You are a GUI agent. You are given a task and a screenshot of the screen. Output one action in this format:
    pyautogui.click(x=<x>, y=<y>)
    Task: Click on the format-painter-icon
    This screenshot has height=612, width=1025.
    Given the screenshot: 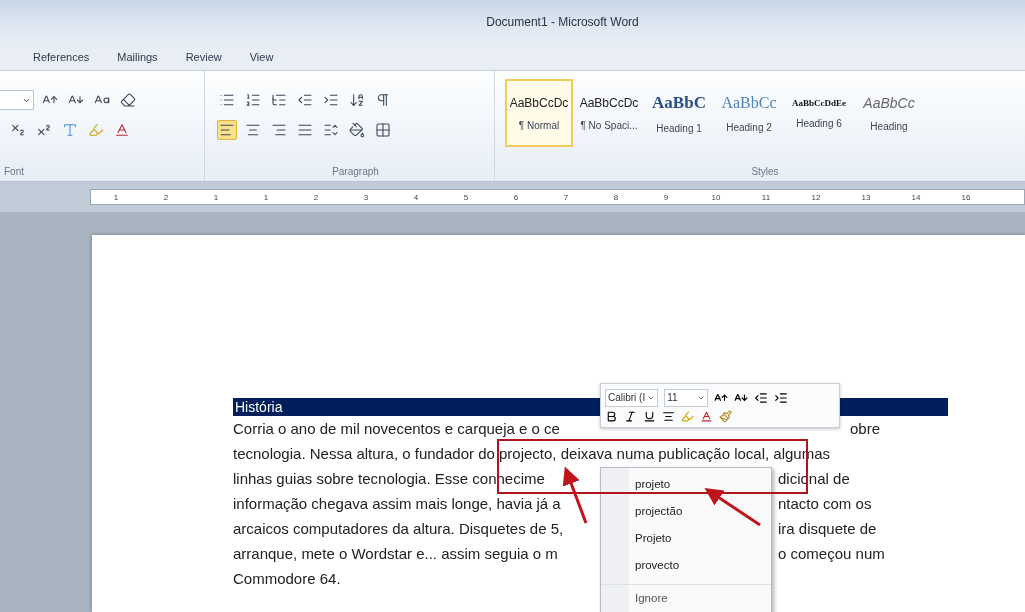 What is the action you would take?
    pyautogui.click(x=725, y=416)
    